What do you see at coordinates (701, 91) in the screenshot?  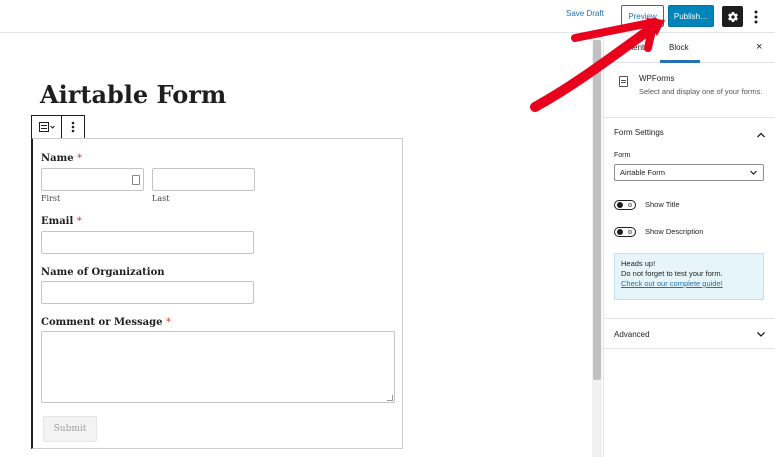 I see `block-card-description: Select and display one of your forms.` at bounding box center [701, 91].